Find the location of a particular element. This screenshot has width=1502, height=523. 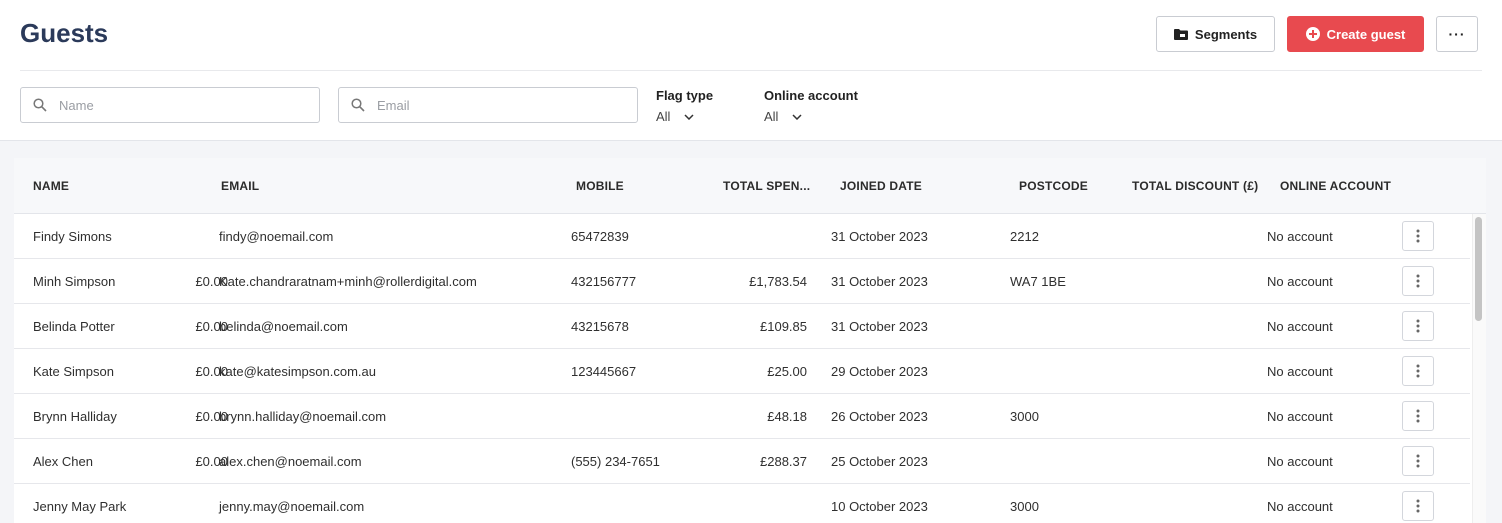

cell-name: Alex Chen is located at coordinates (63, 461).